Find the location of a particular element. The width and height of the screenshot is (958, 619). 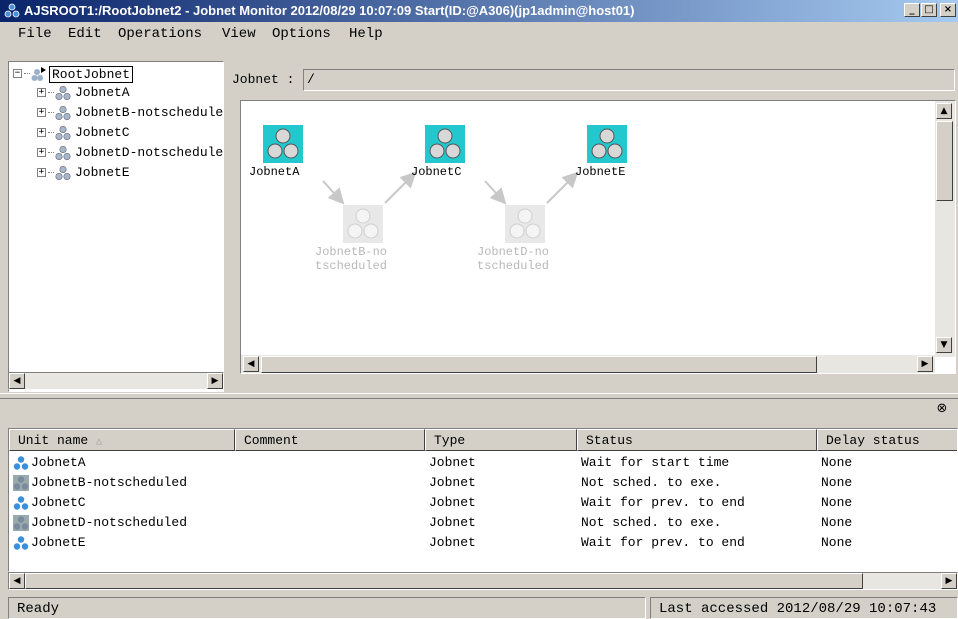

horizontal-scroll-thumb is located at coordinates (539, 364).